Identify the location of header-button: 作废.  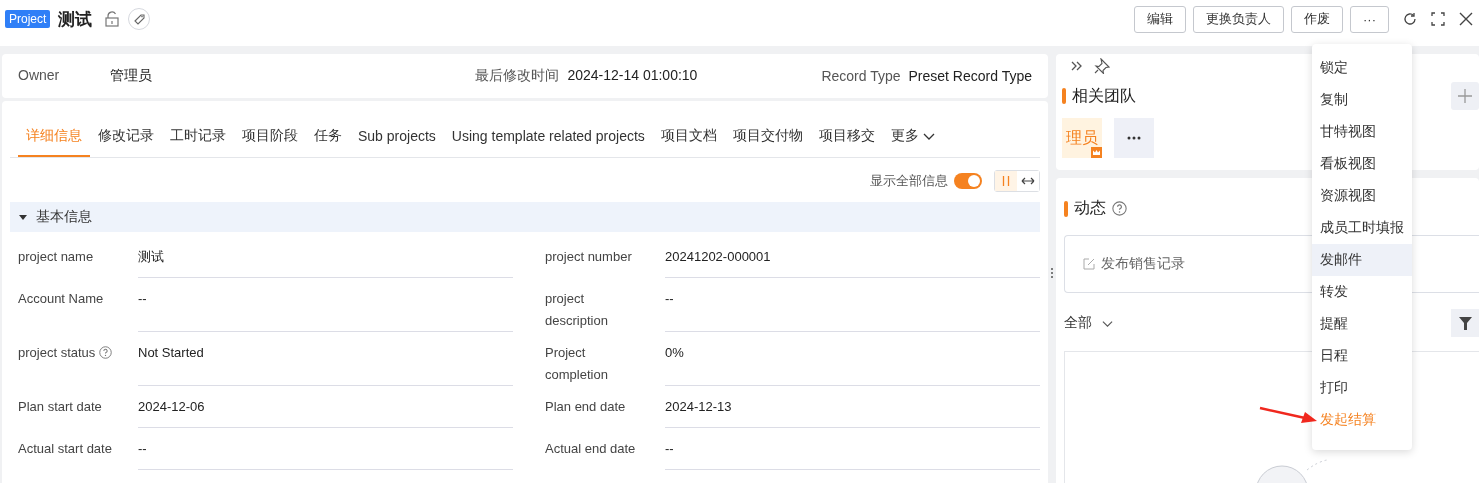
(1317, 19).